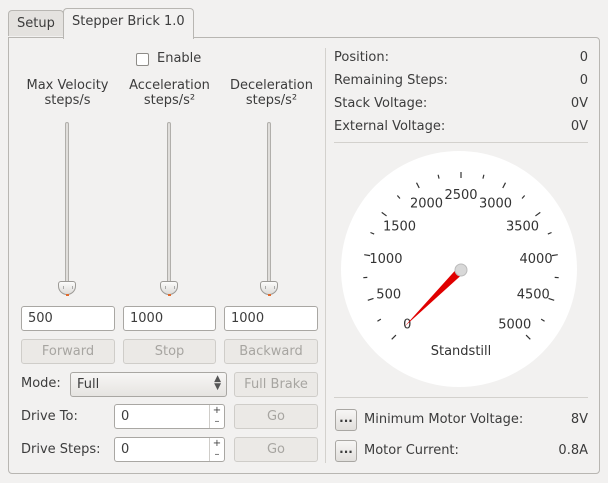  I want to click on drive-steps-label: Drive Steps:, so click(61, 449).